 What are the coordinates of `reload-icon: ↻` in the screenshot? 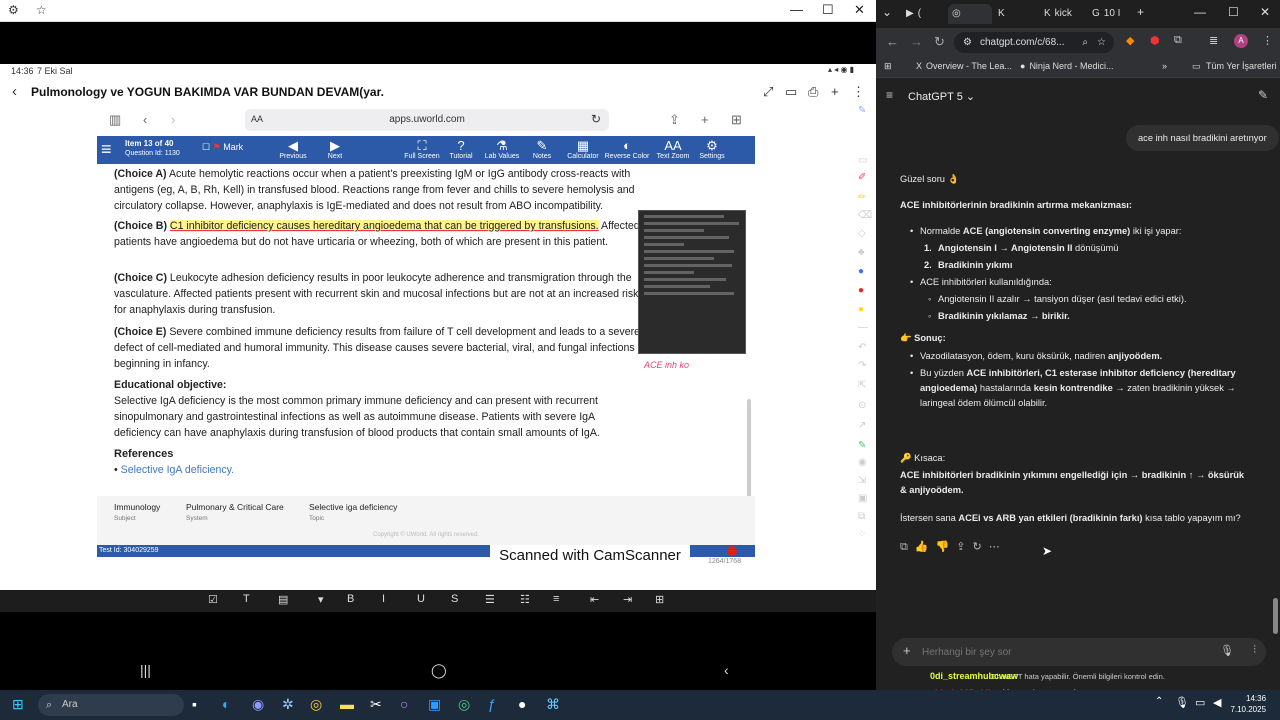 It's located at (939, 42).